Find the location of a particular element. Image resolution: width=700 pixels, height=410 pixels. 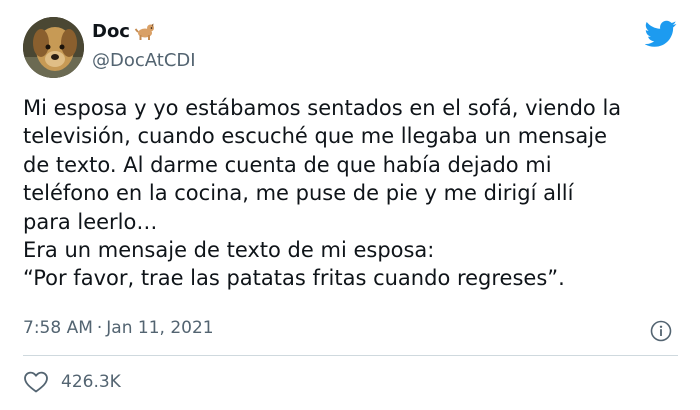

dog-emoji is located at coordinates (144, 31).